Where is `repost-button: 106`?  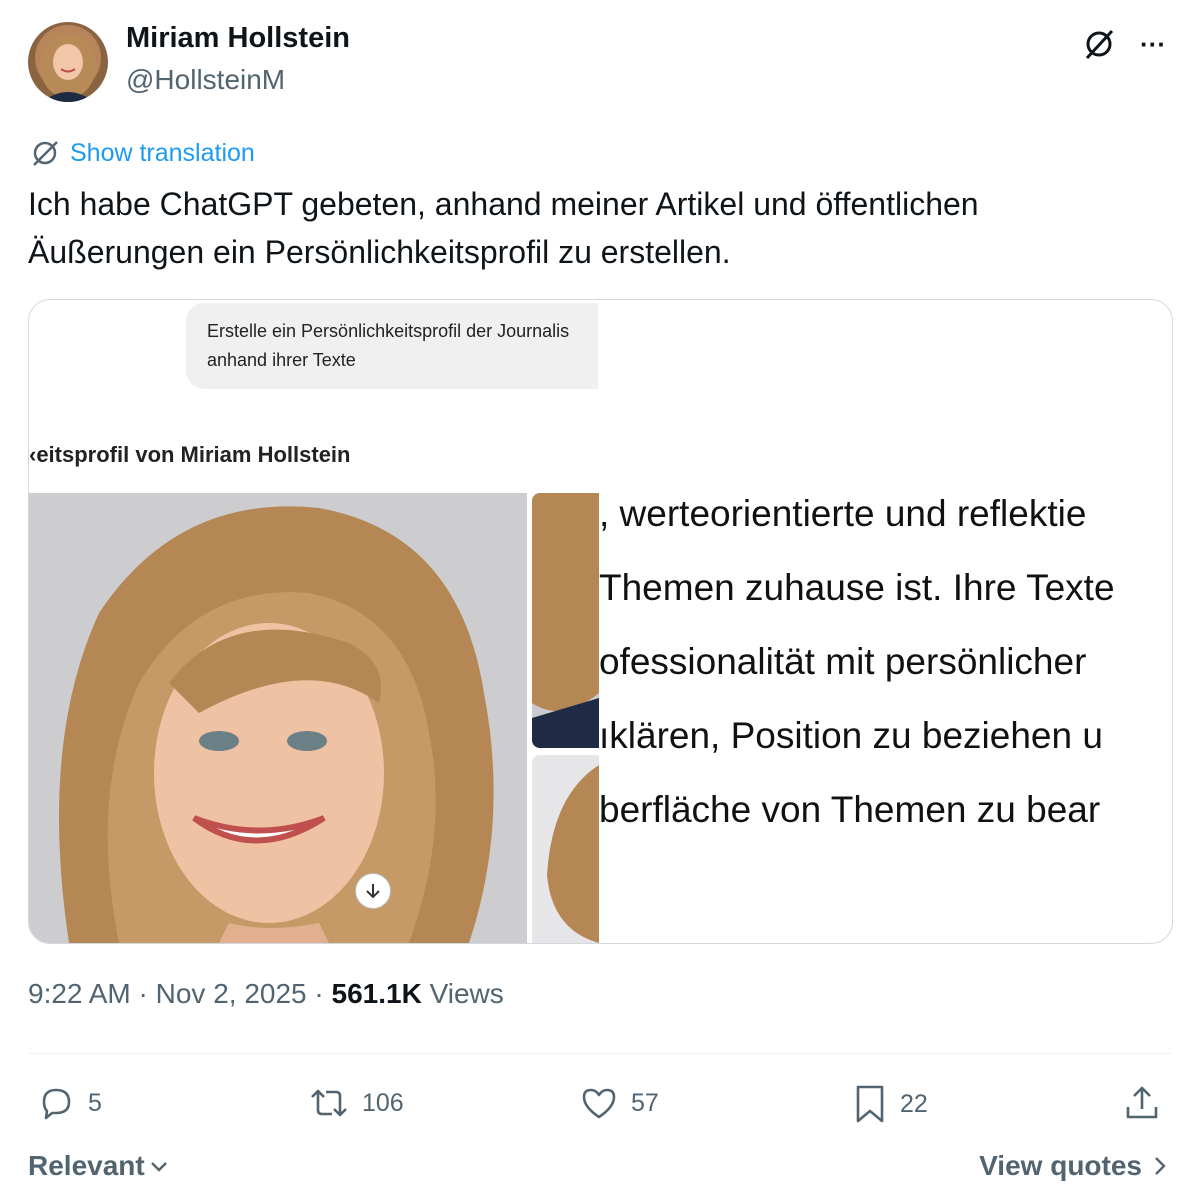 repost-button: 106 is located at coordinates (356, 1103).